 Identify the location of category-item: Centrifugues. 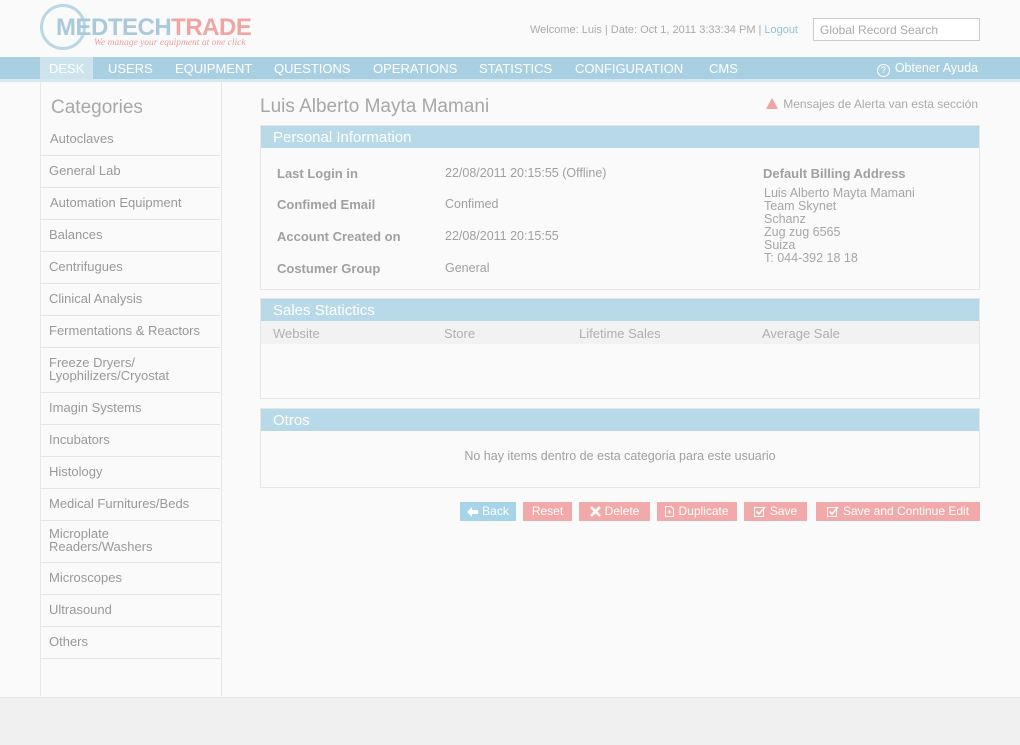
(130, 268).